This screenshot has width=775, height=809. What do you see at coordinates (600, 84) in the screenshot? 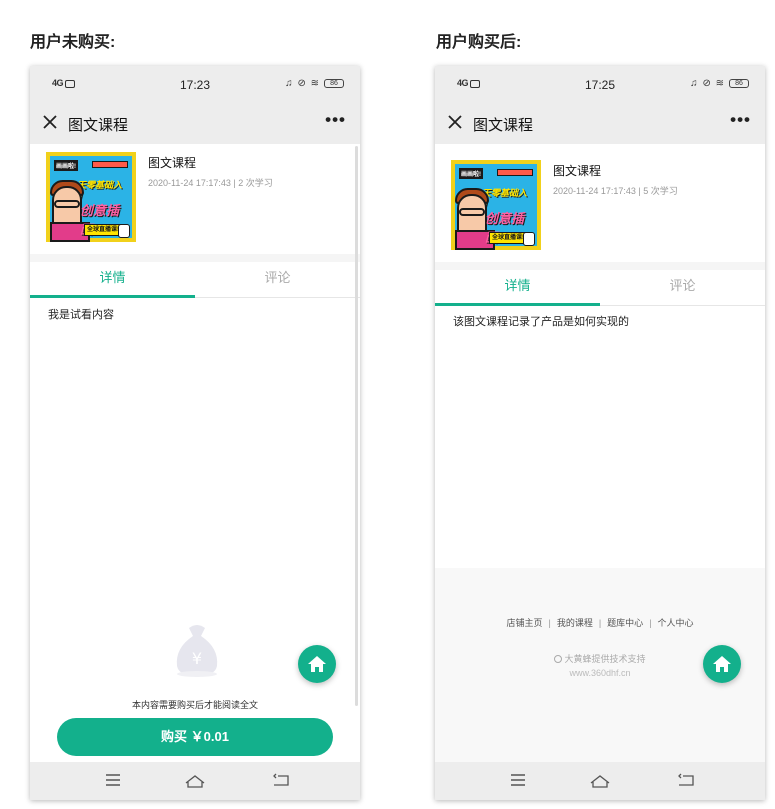
I see `status-bar: 4G 17:25 ♫ ⊘ ≋ 86` at bounding box center [600, 84].